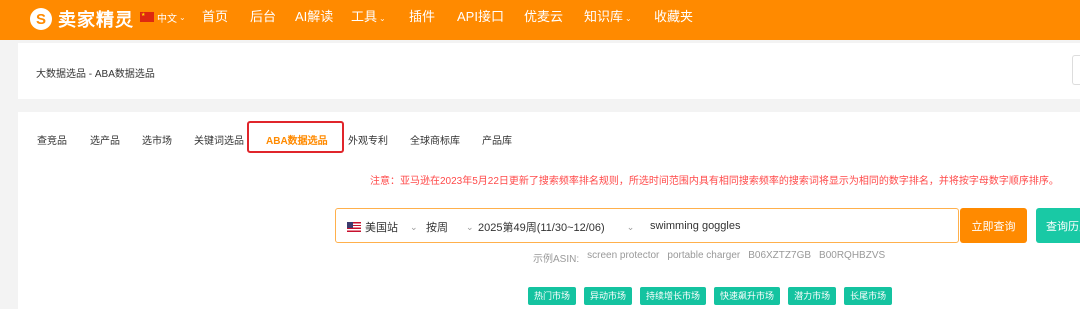  What do you see at coordinates (157, 139) in the screenshot?
I see `tab-market: 选市场` at bounding box center [157, 139].